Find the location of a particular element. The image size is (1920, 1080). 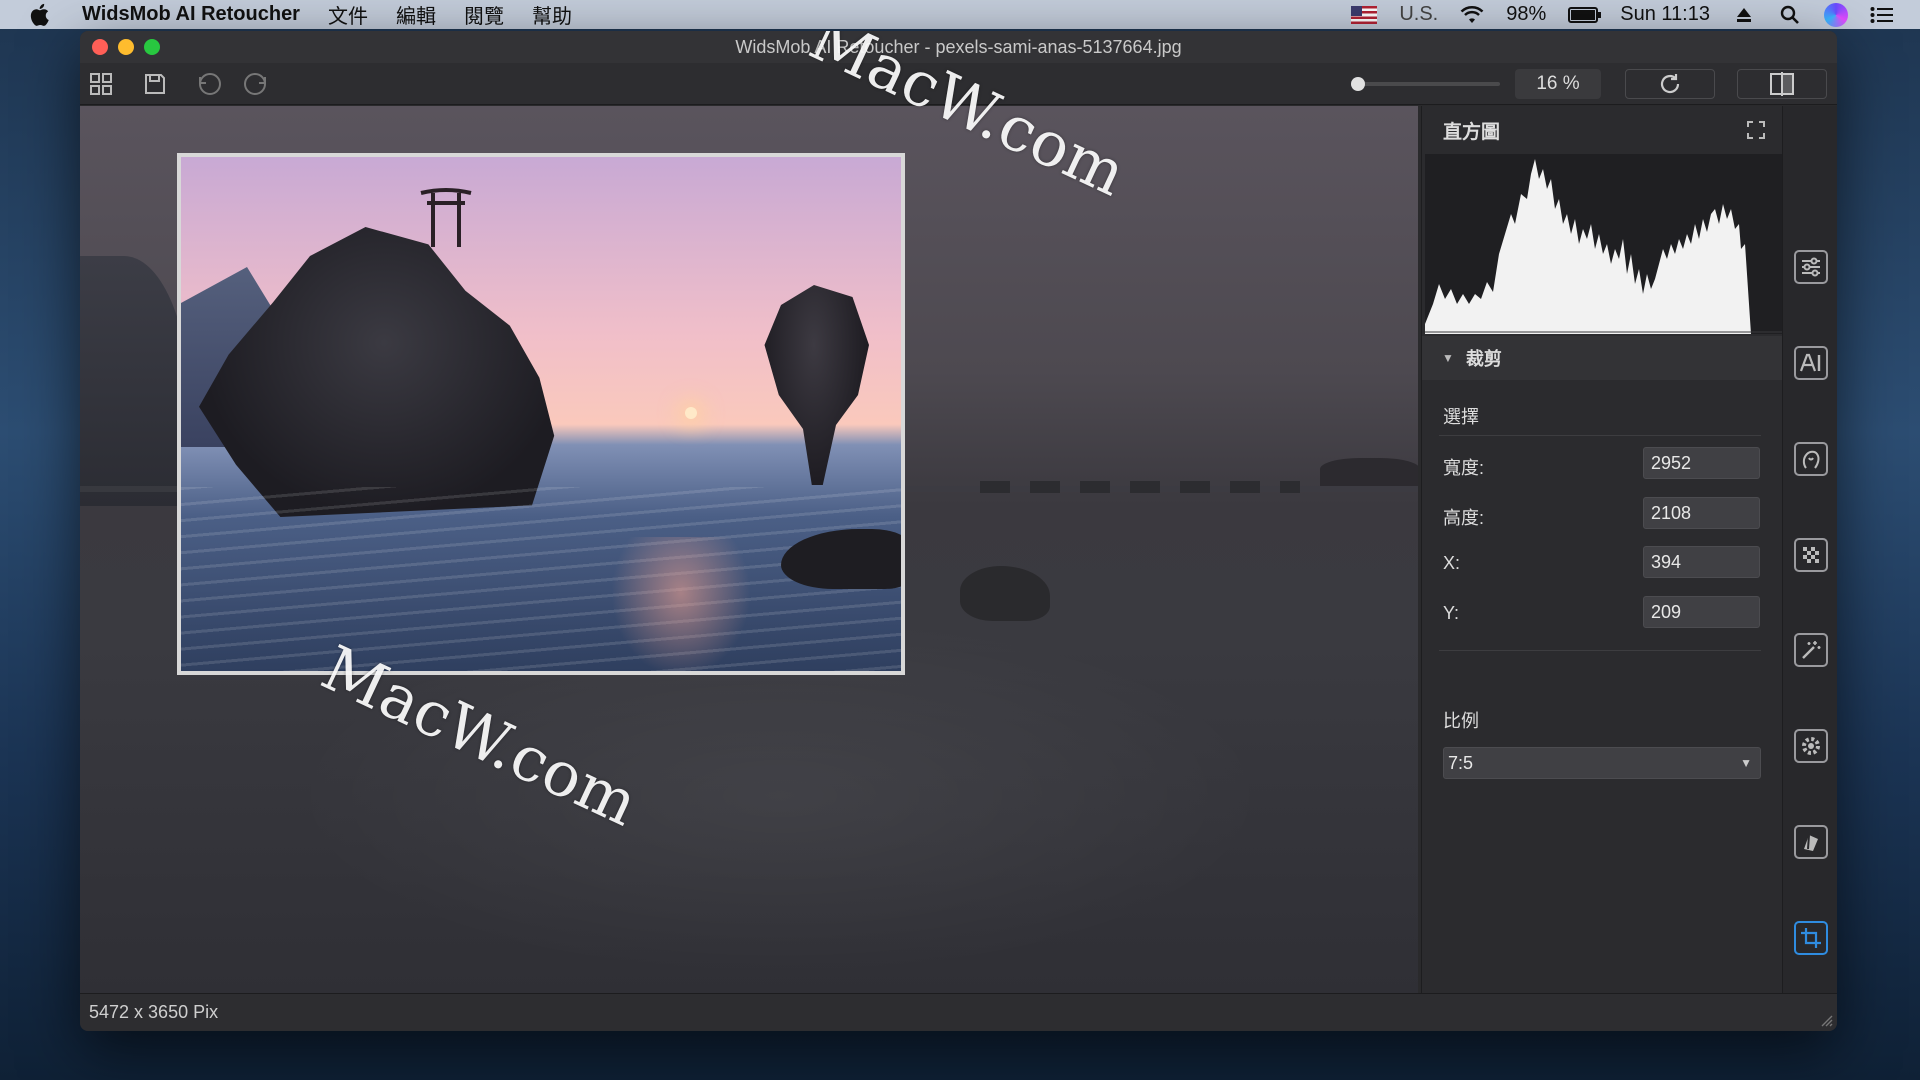

menu-edit: 編輯 is located at coordinates (416, 14).